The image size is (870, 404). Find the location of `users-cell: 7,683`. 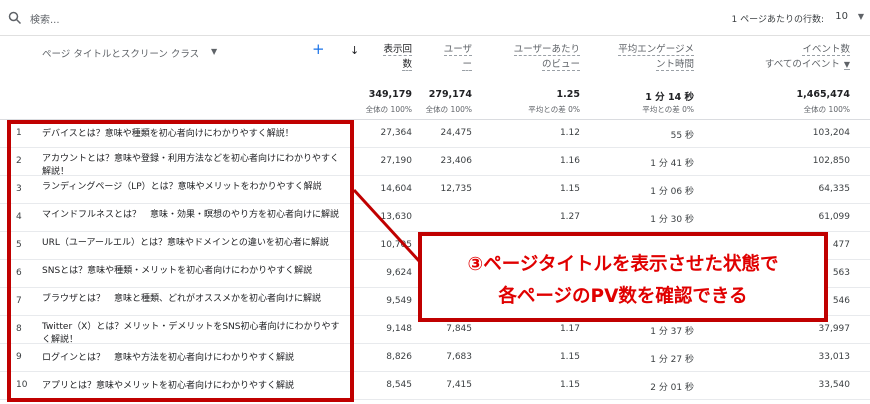

users-cell: 7,683 is located at coordinates (459, 357).